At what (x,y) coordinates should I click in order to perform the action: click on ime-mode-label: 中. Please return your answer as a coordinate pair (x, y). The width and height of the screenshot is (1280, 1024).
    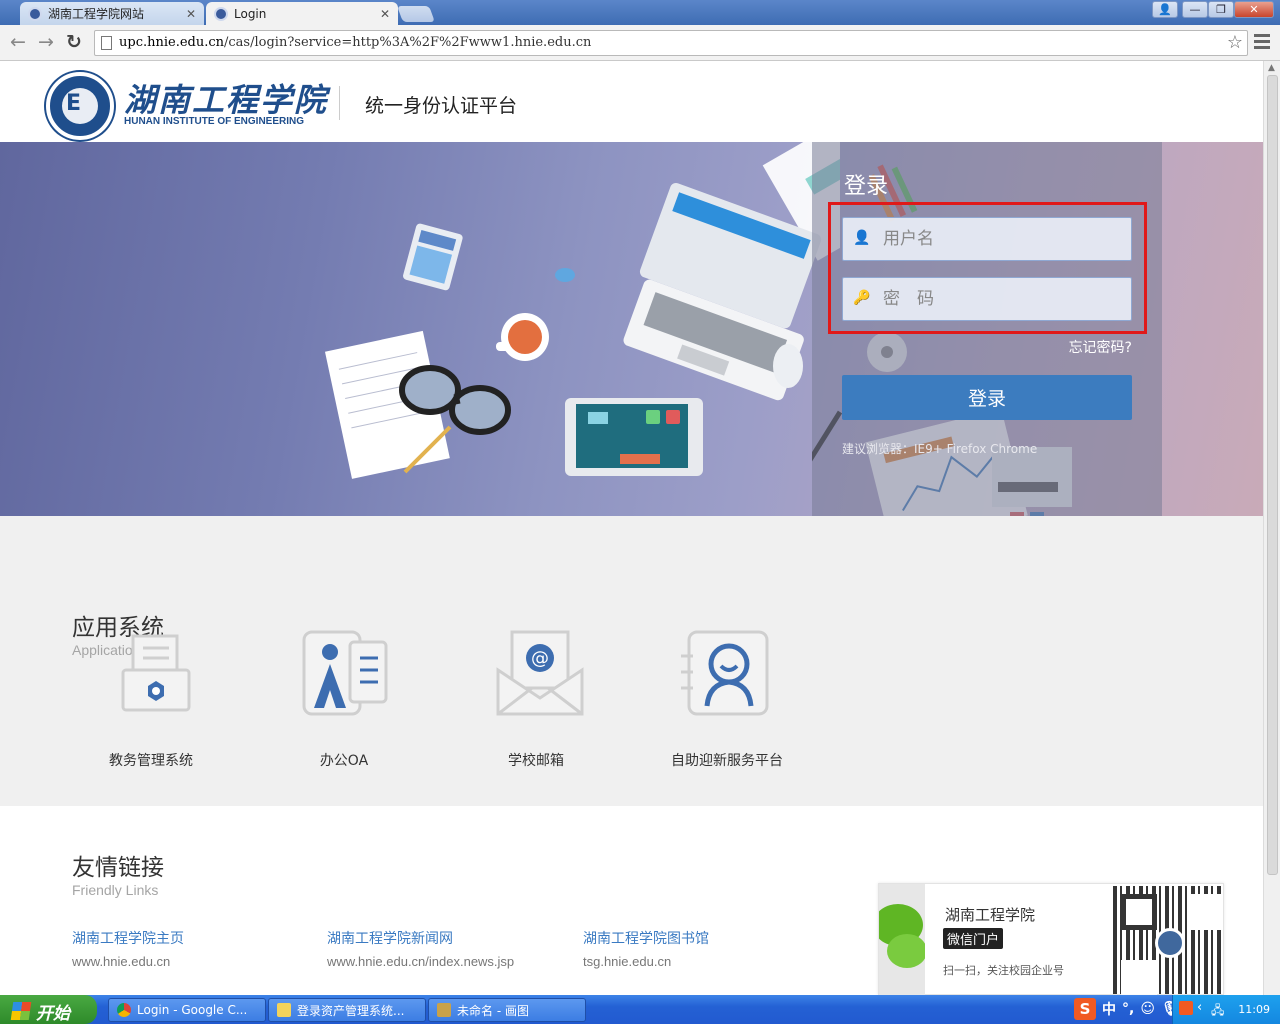
    Looking at the image, I should click on (1109, 1009).